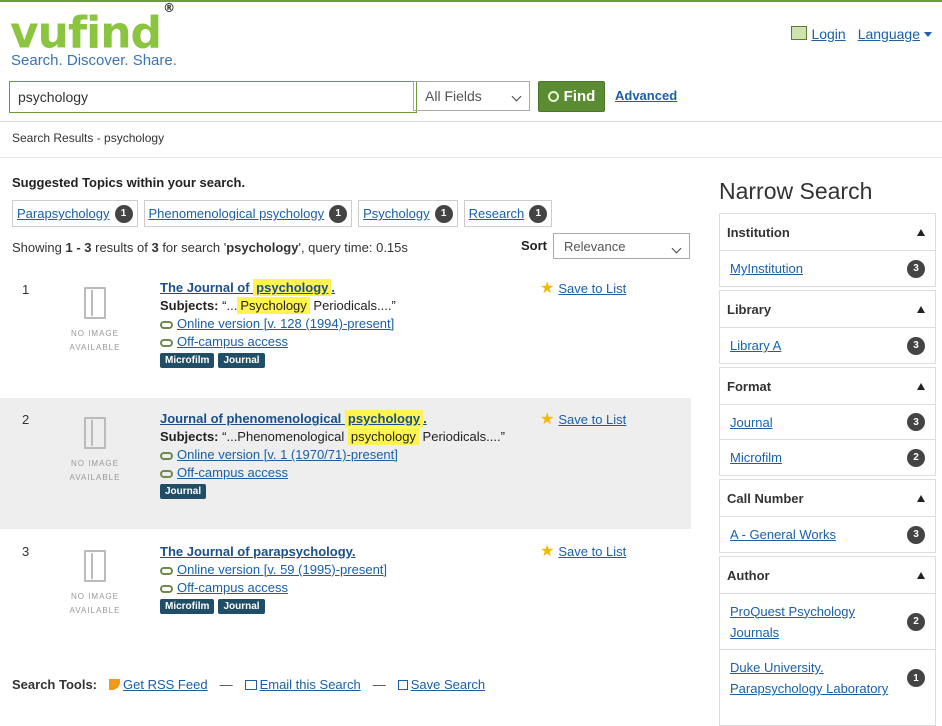 This screenshot has width=942, height=726. Describe the element at coordinates (827, 345) in the screenshot. I see `facet-item: Library A3` at that location.